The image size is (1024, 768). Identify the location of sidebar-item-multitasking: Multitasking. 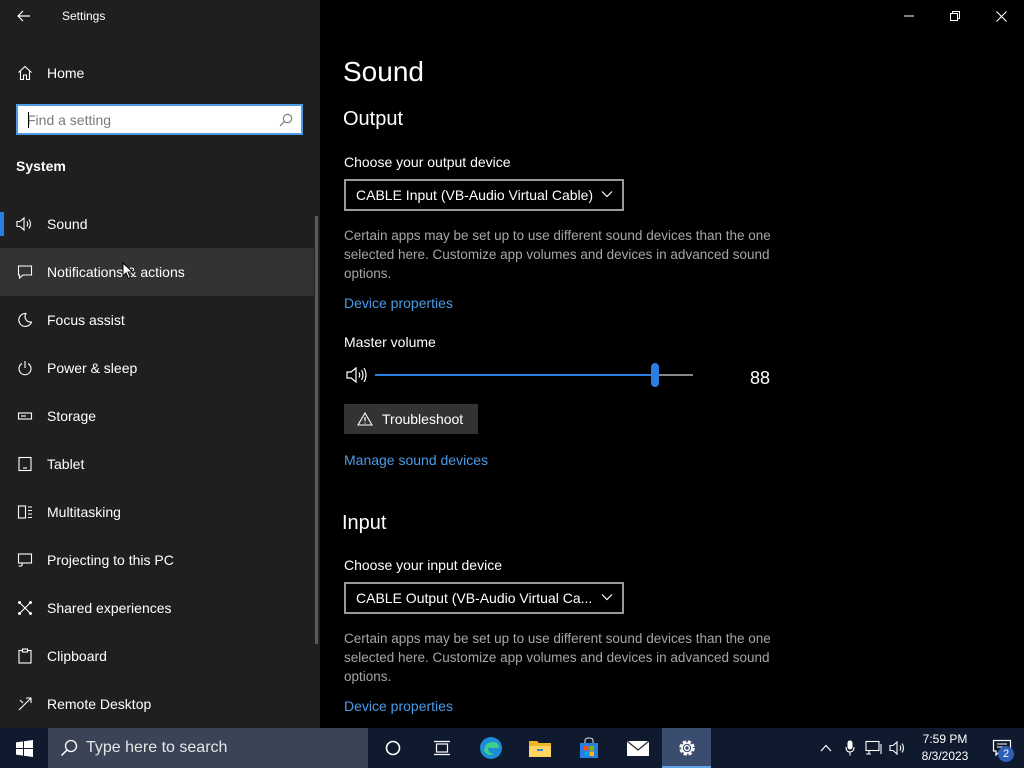
(157, 512).